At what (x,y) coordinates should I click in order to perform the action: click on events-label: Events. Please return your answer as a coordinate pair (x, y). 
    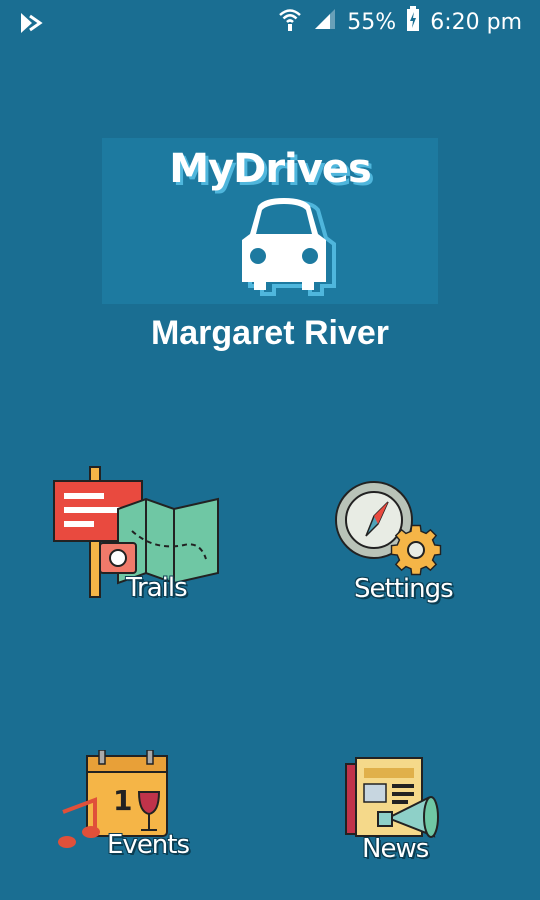
    Looking at the image, I should click on (148, 845).